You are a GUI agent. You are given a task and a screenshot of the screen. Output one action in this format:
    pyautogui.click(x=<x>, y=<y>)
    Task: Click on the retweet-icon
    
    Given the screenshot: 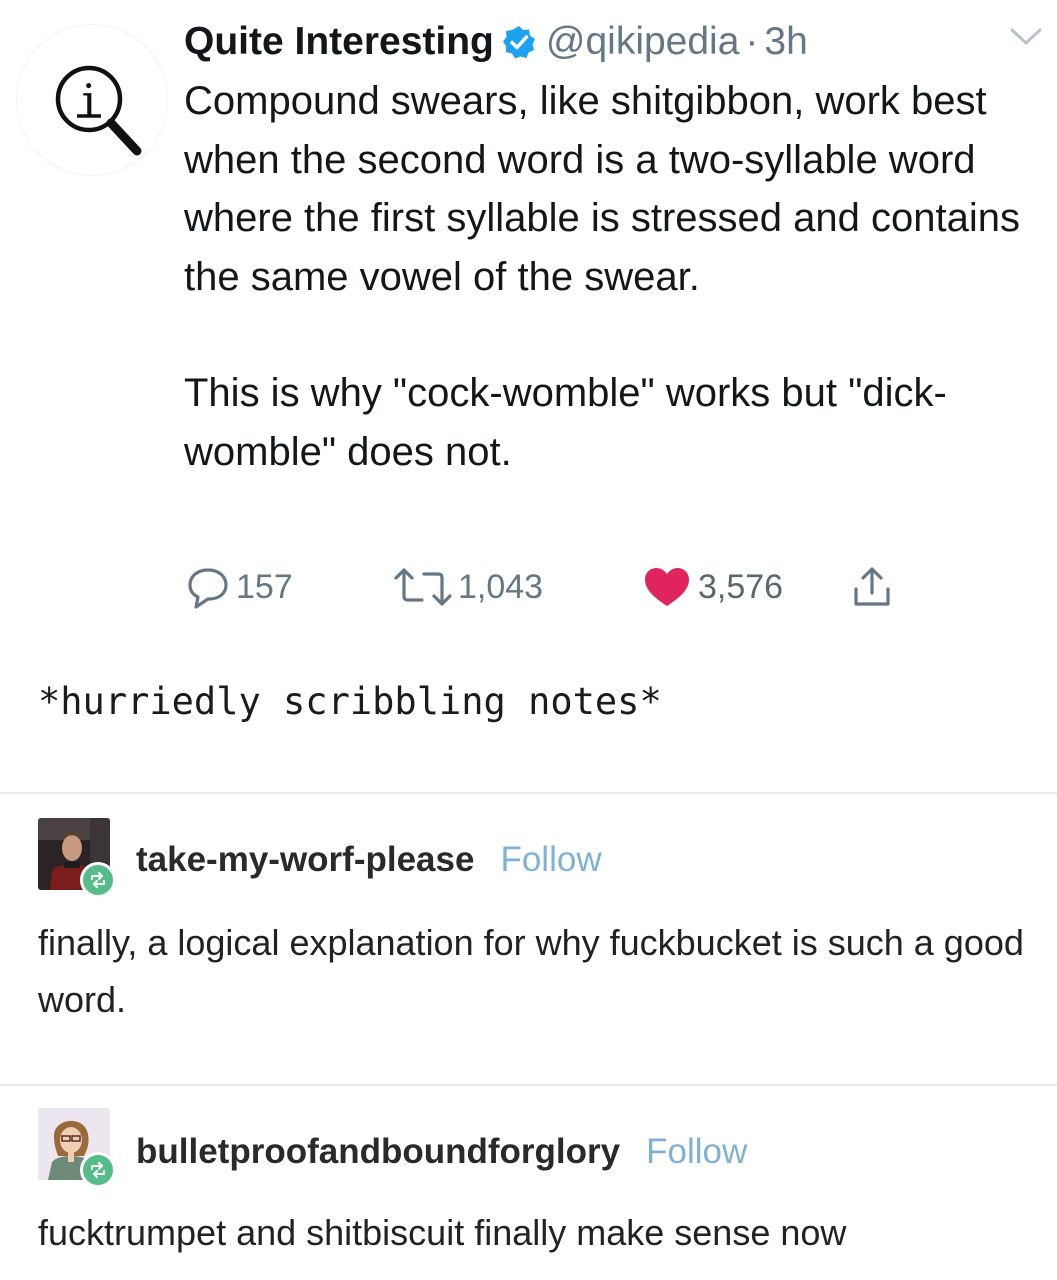 What is the action you would take?
    pyautogui.click(x=423, y=587)
    